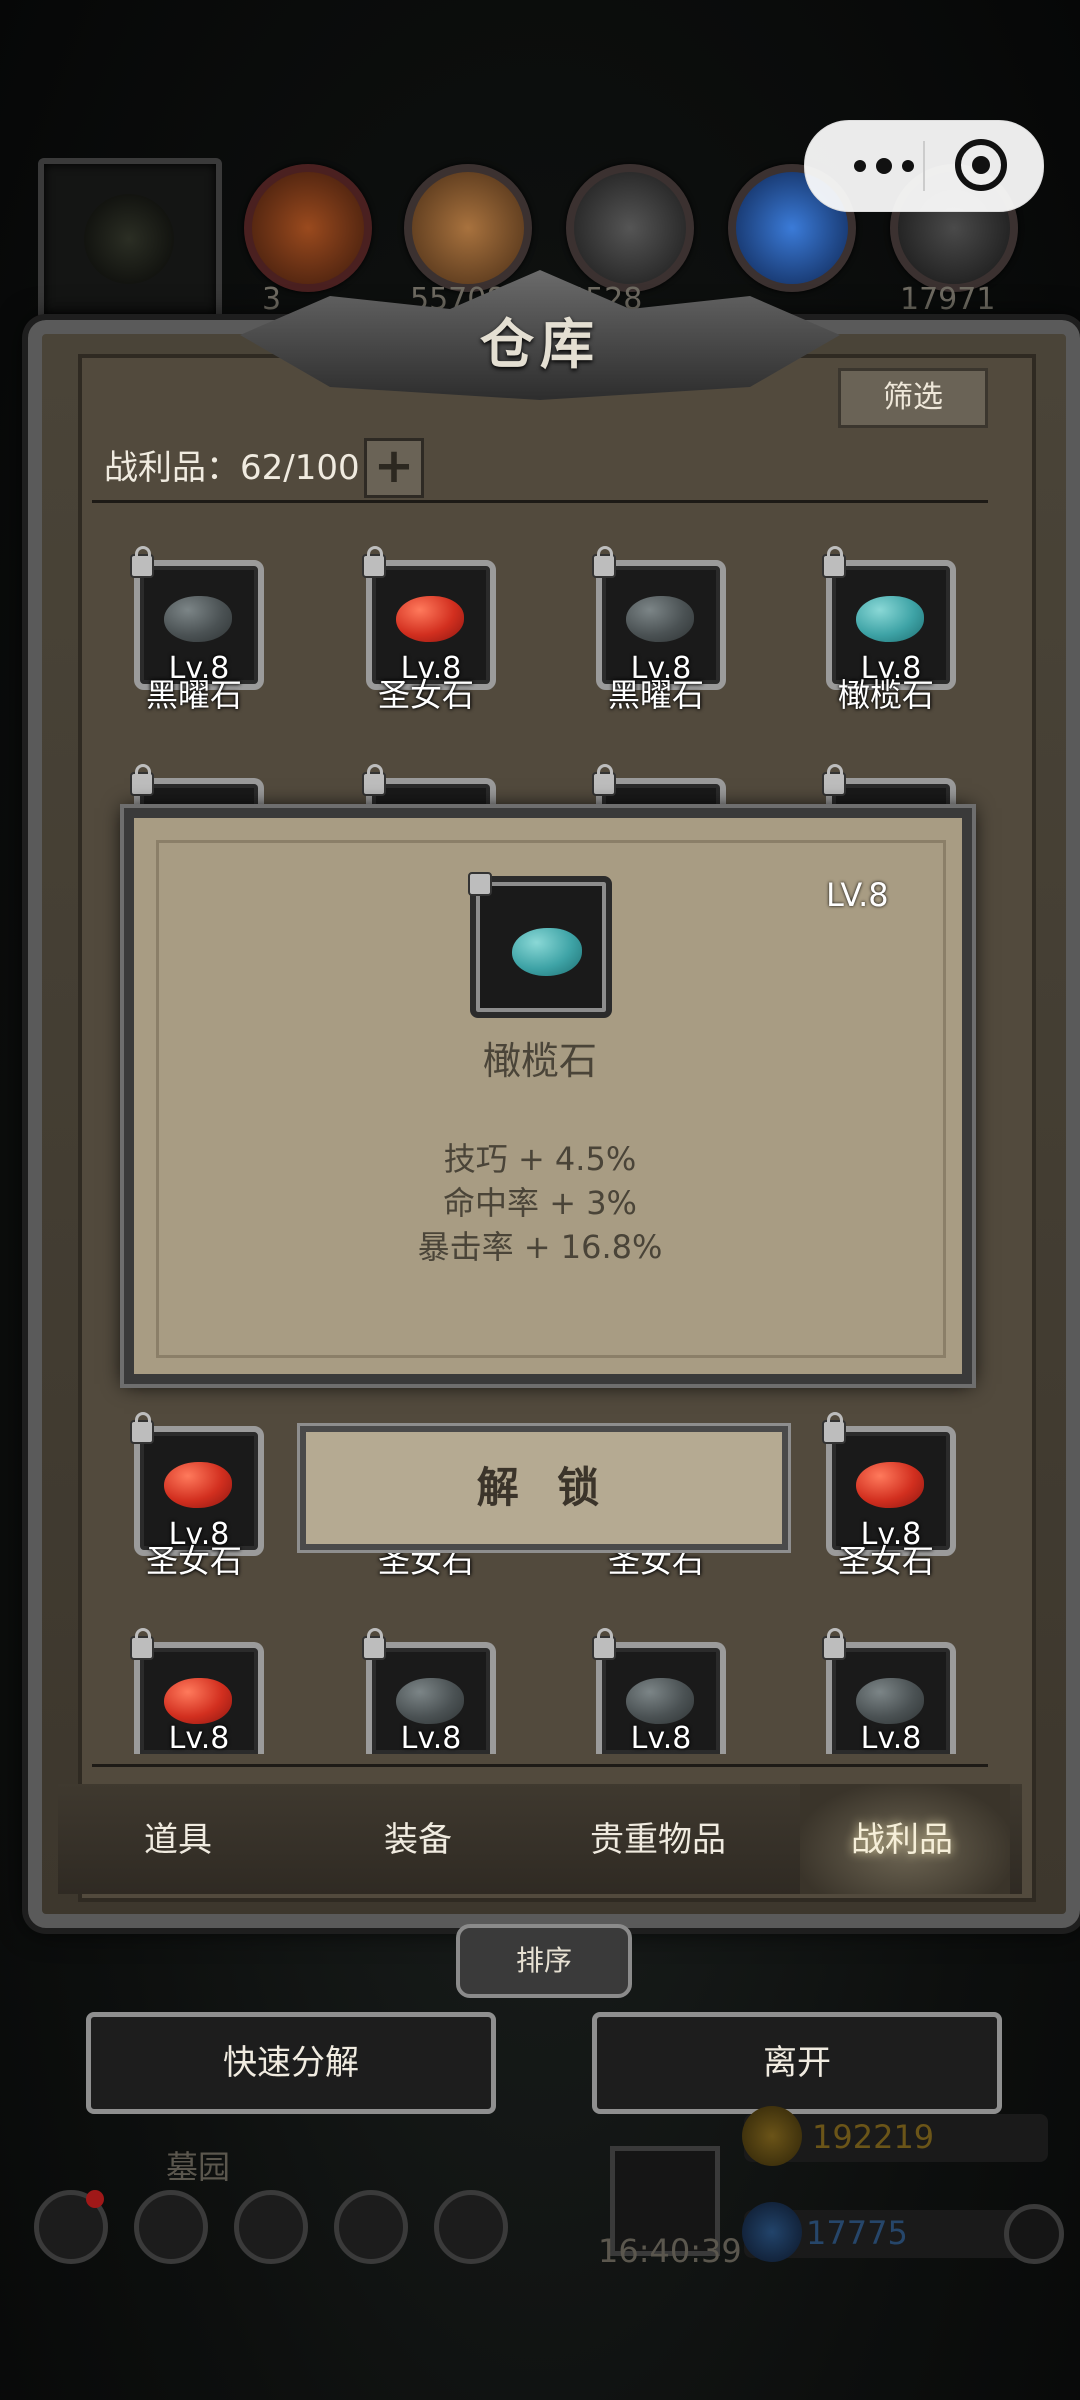  What do you see at coordinates (948, 299) in the screenshot?
I see `resource-value-4: 17971` at bounding box center [948, 299].